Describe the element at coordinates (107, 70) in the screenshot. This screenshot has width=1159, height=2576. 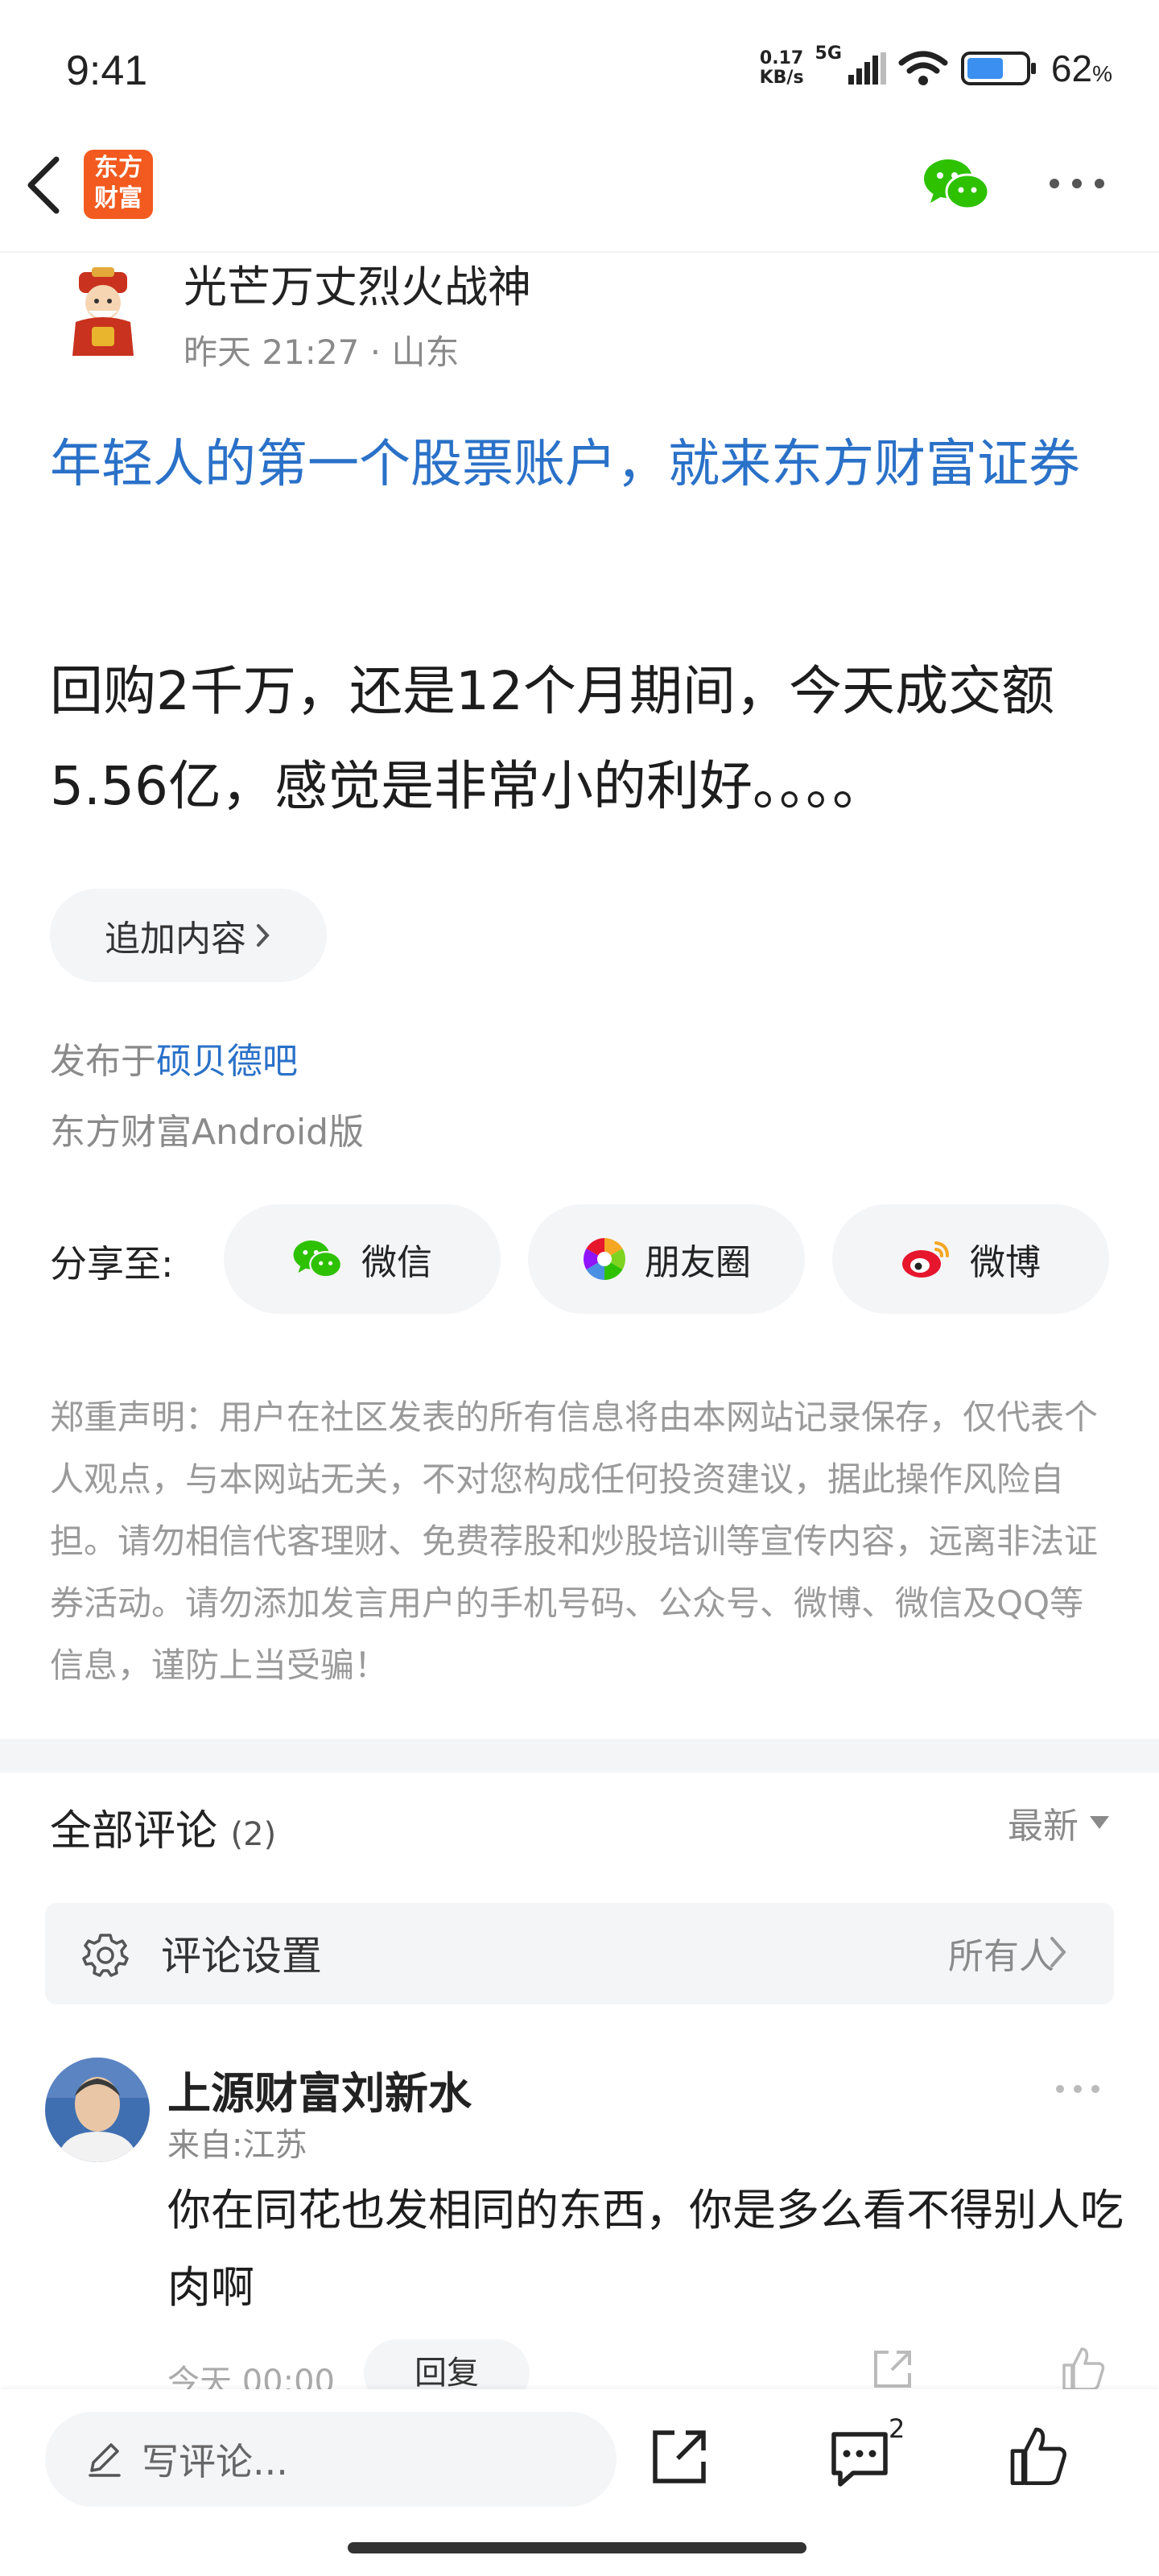
I see `status-time: 9:41` at that location.